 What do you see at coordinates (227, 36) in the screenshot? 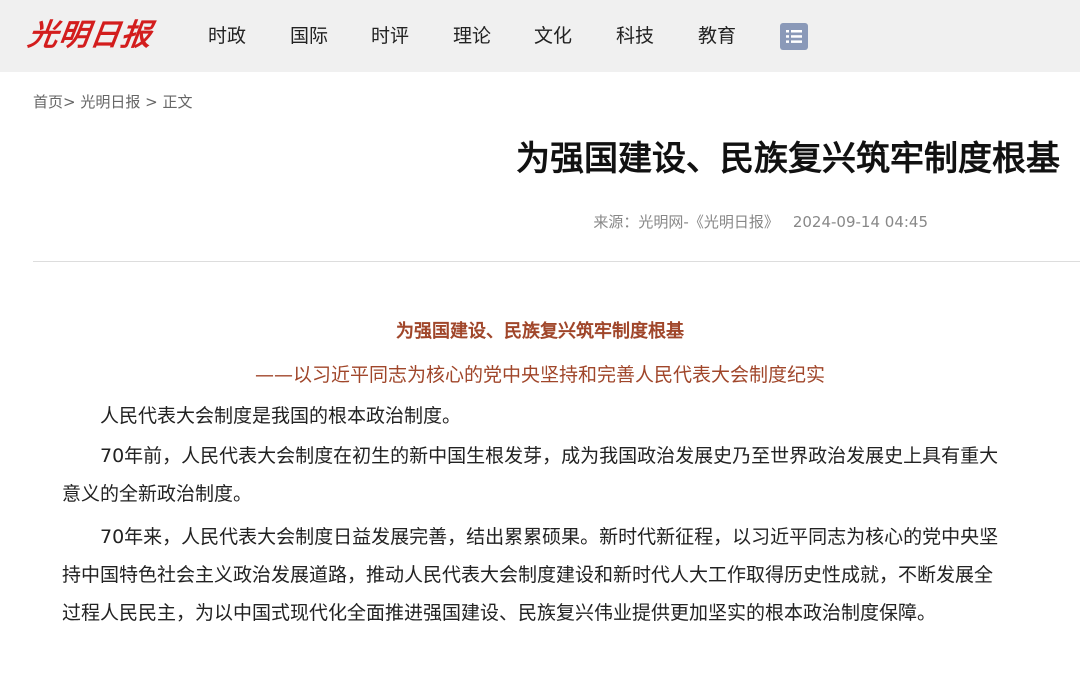
I see `nav-item-shizheng: 时政` at bounding box center [227, 36].